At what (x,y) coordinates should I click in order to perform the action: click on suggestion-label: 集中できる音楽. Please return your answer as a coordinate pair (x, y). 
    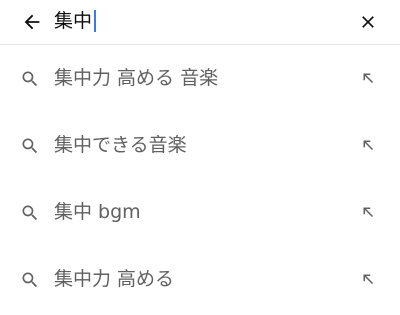
    Looking at the image, I should click on (120, 145).